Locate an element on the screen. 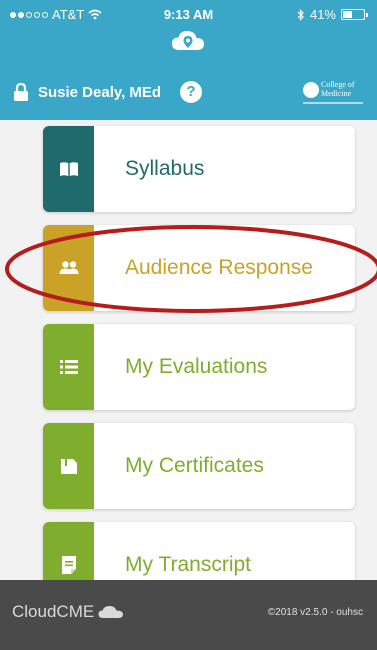 The height and width of the screenshot is (650, 377). battery-info: 41% is located at coordinates (332, 14).